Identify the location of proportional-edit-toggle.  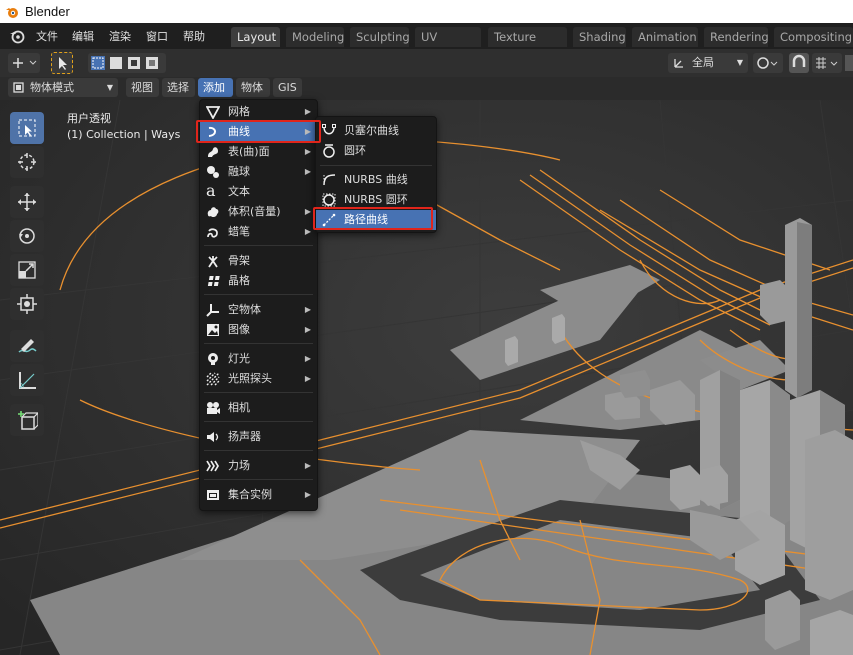
(849, 63).